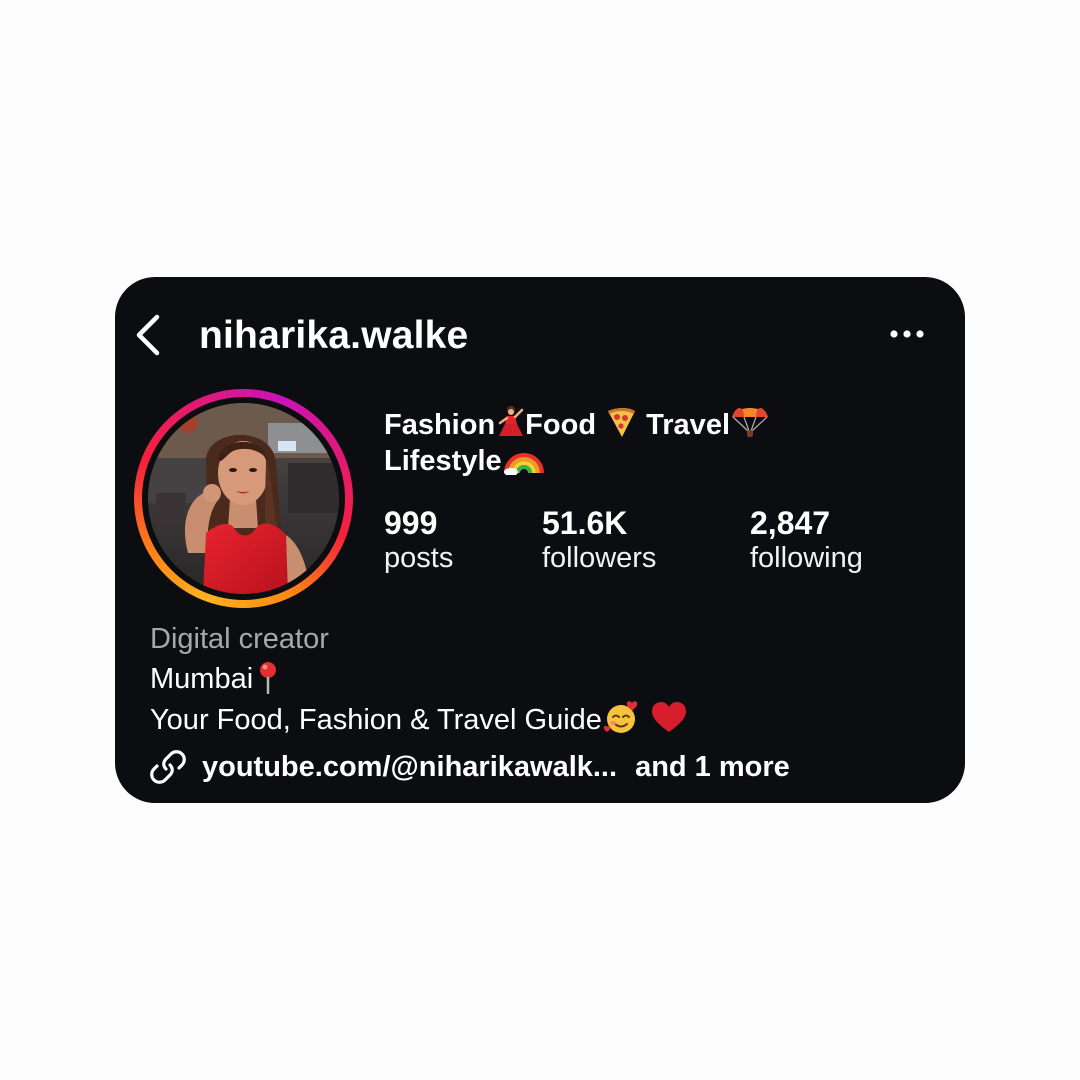 This screenshot has height=1080, width=1080. Describe the element at coordinates (440, 425) in the screenshot. I see `headline-fashion: Fashion` at that location.